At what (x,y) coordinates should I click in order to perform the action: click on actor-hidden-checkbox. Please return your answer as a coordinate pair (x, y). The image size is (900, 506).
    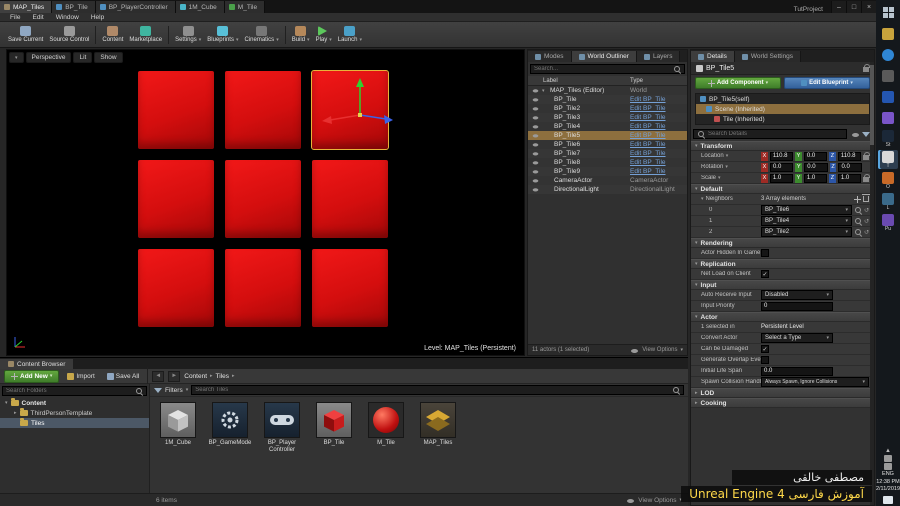
    Looking at the image, I should click on (765, 253).